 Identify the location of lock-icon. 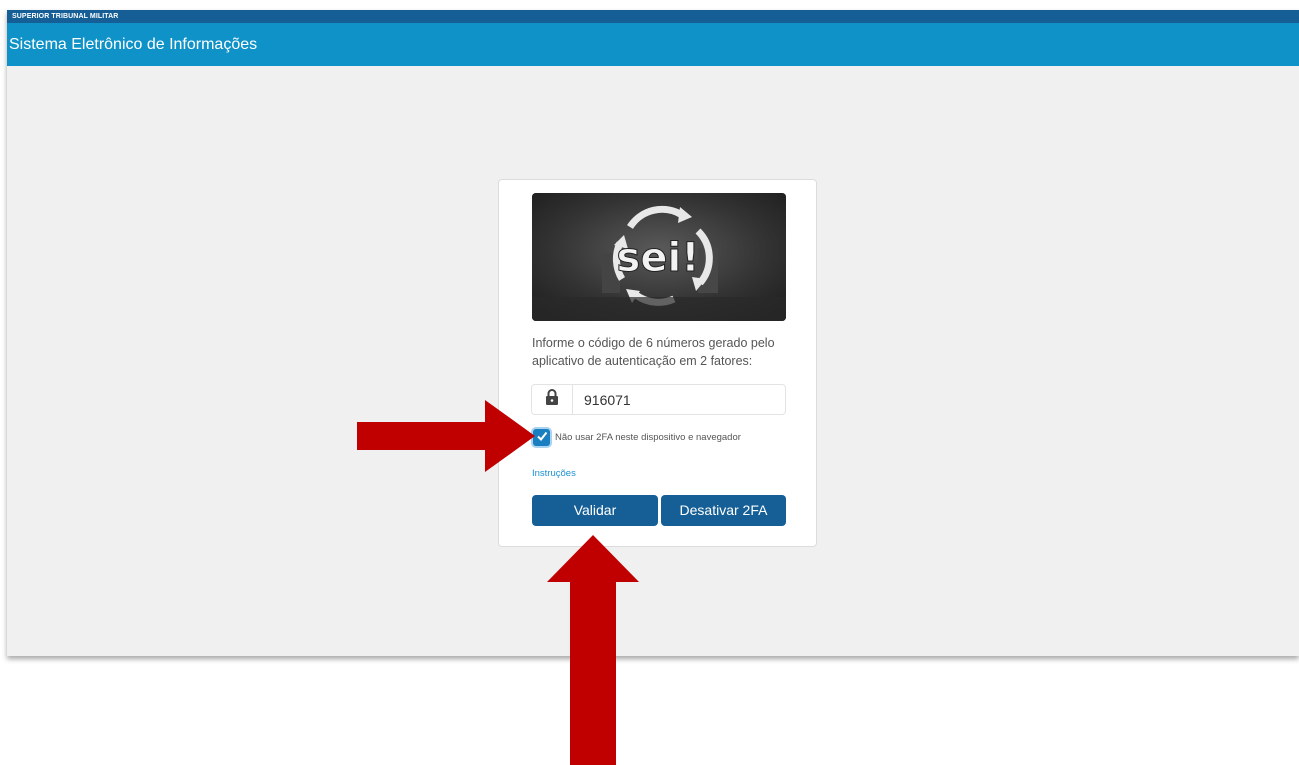
(552, 399).